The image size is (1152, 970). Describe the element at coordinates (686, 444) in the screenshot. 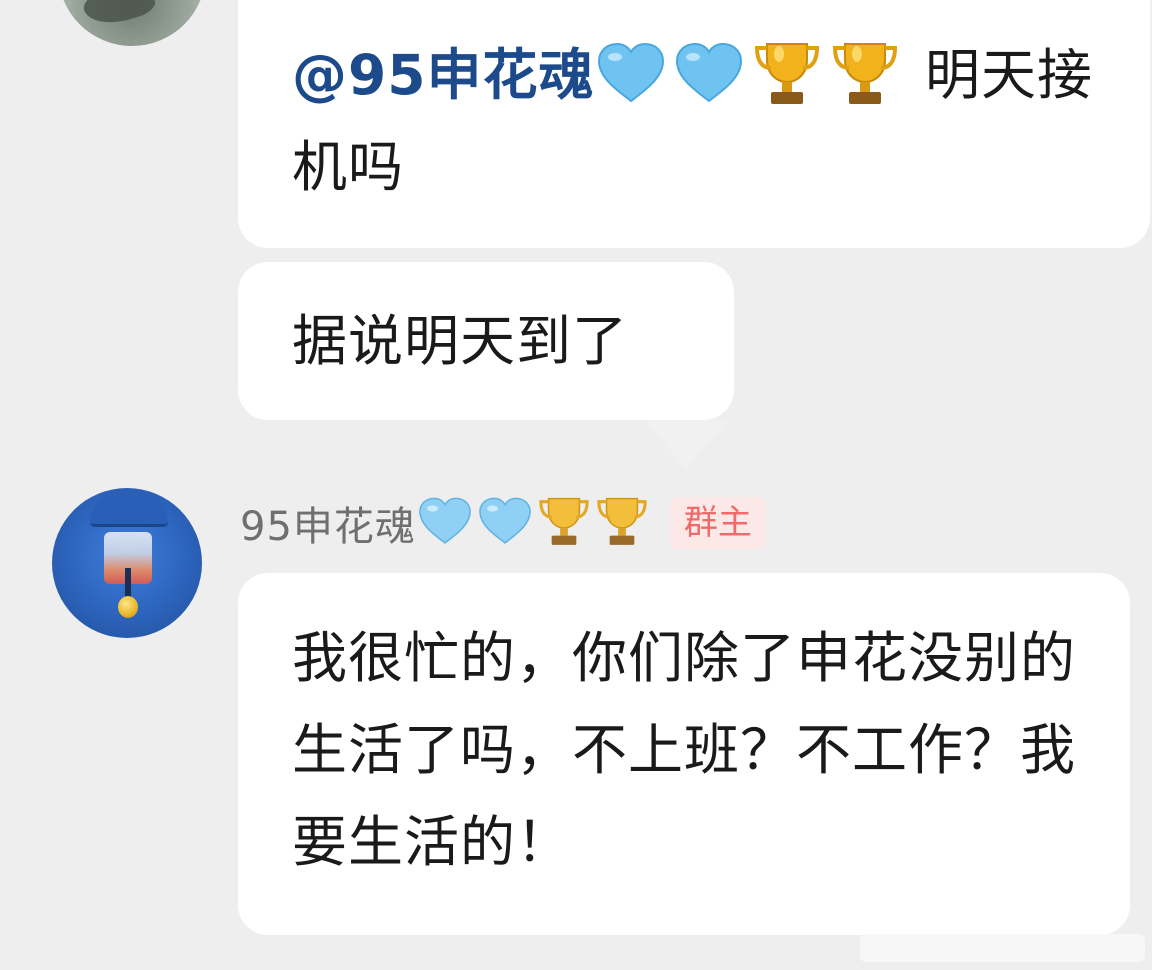

I see `bubble-shadow` at that location.